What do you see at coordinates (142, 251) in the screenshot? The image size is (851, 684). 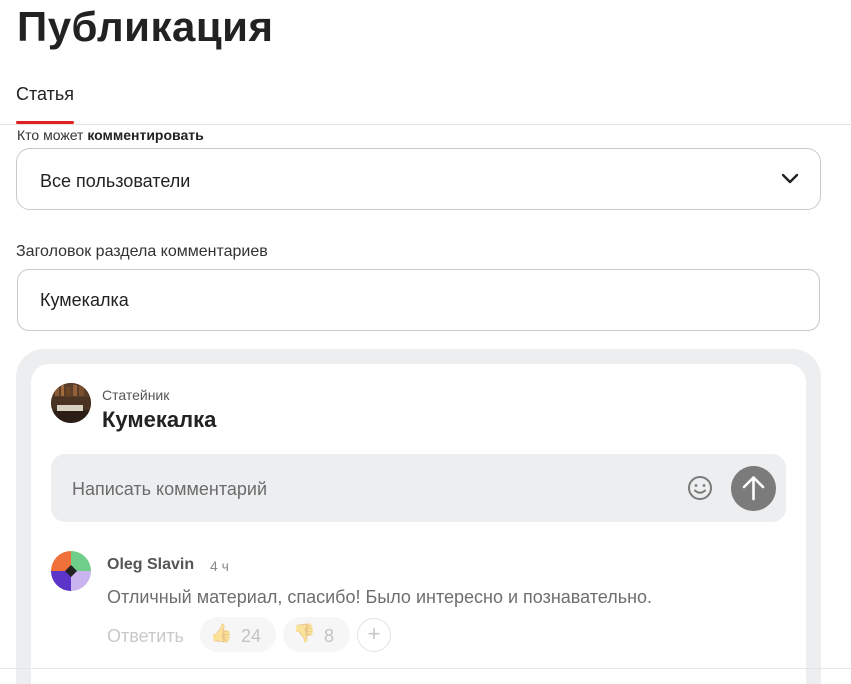 I see `comments-heading-label: Заголовок раздела комментариев` at bounding box center [142, 251].